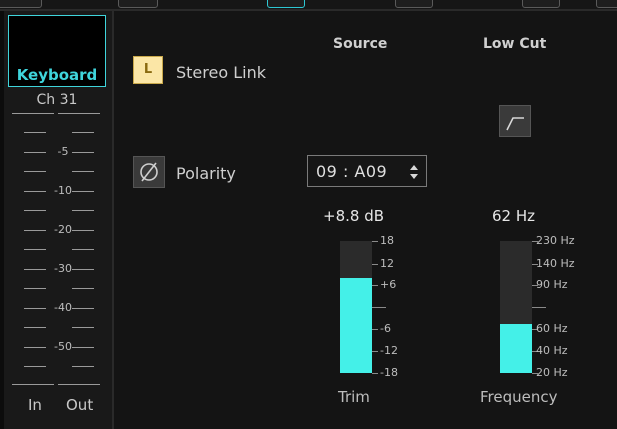 Image resolution: width=617 pixels, height=429 pixels. What do you see at coordinates (33, 384) in the screenshot?
I see `meter-bottom-line-in` at bounding box center [33, 384].